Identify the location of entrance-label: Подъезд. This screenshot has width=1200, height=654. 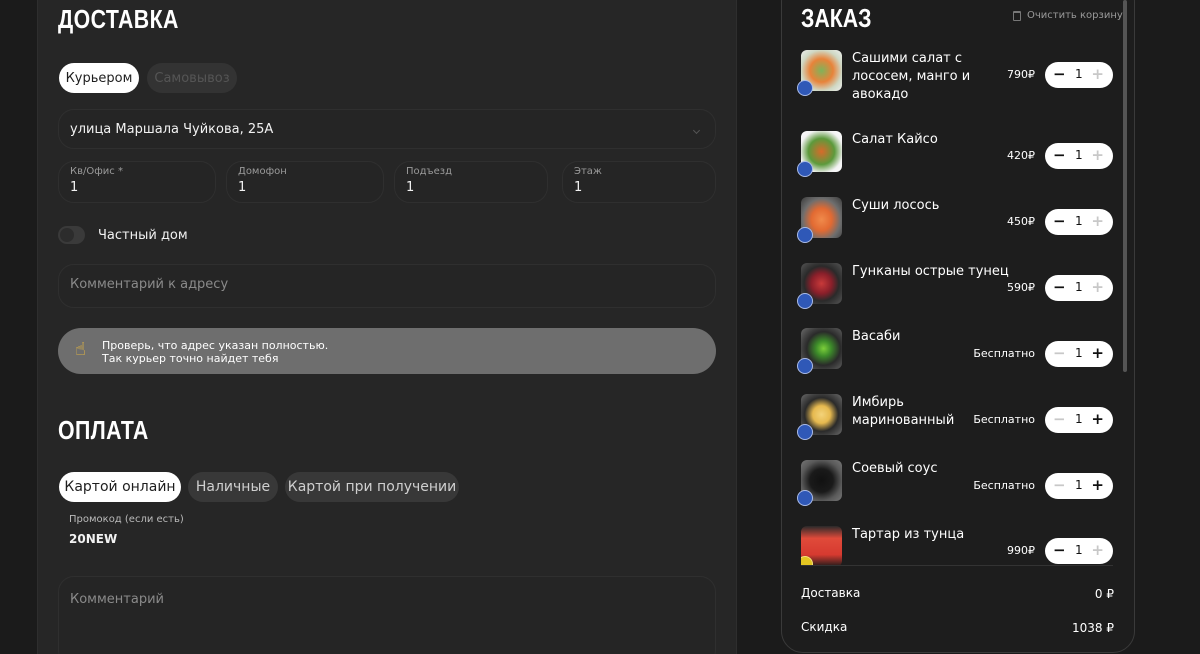
(429, 171).